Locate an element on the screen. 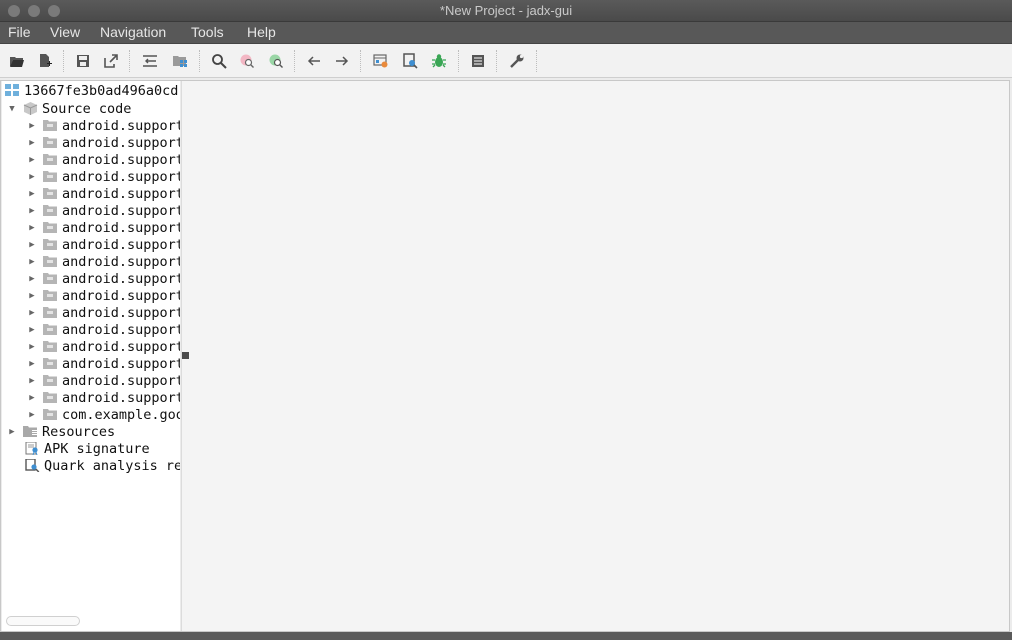 The width and height of the screenshot is (1012, 640). save-all-icon is located at coordinates (83, 61).